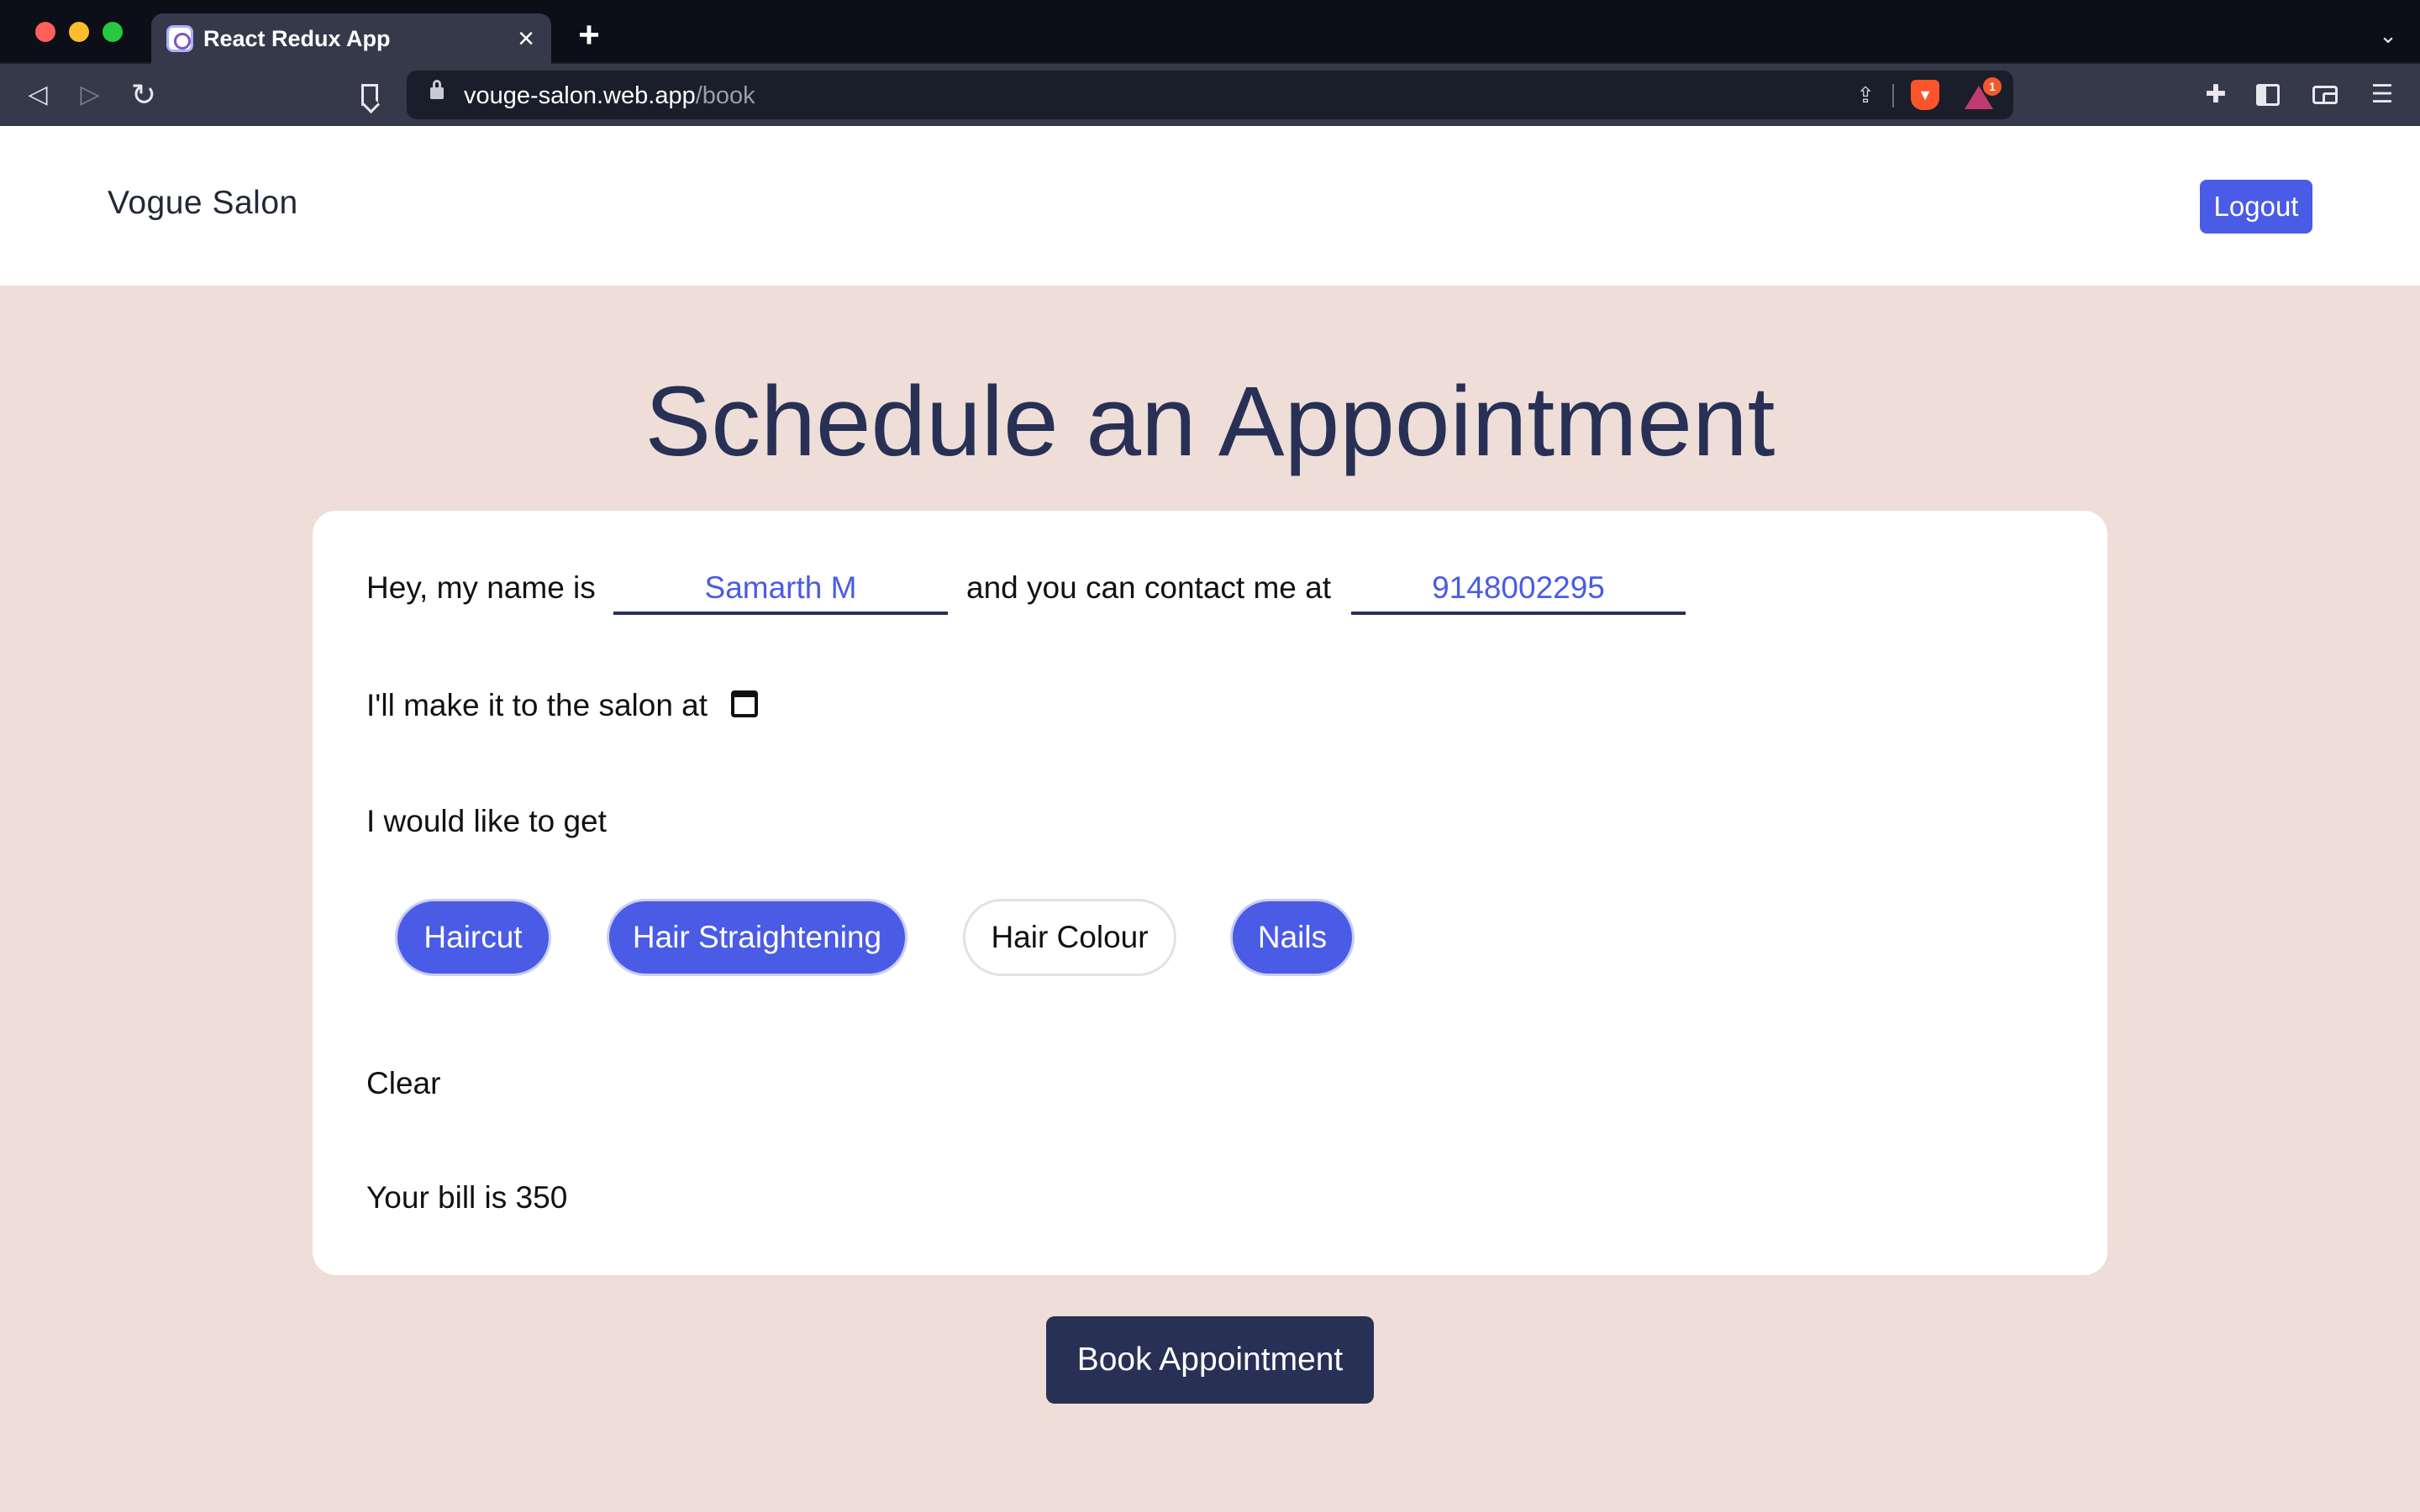  Describe the element at coordinates (1518, 589) in the screenshot. I see `phone-input` at that location.